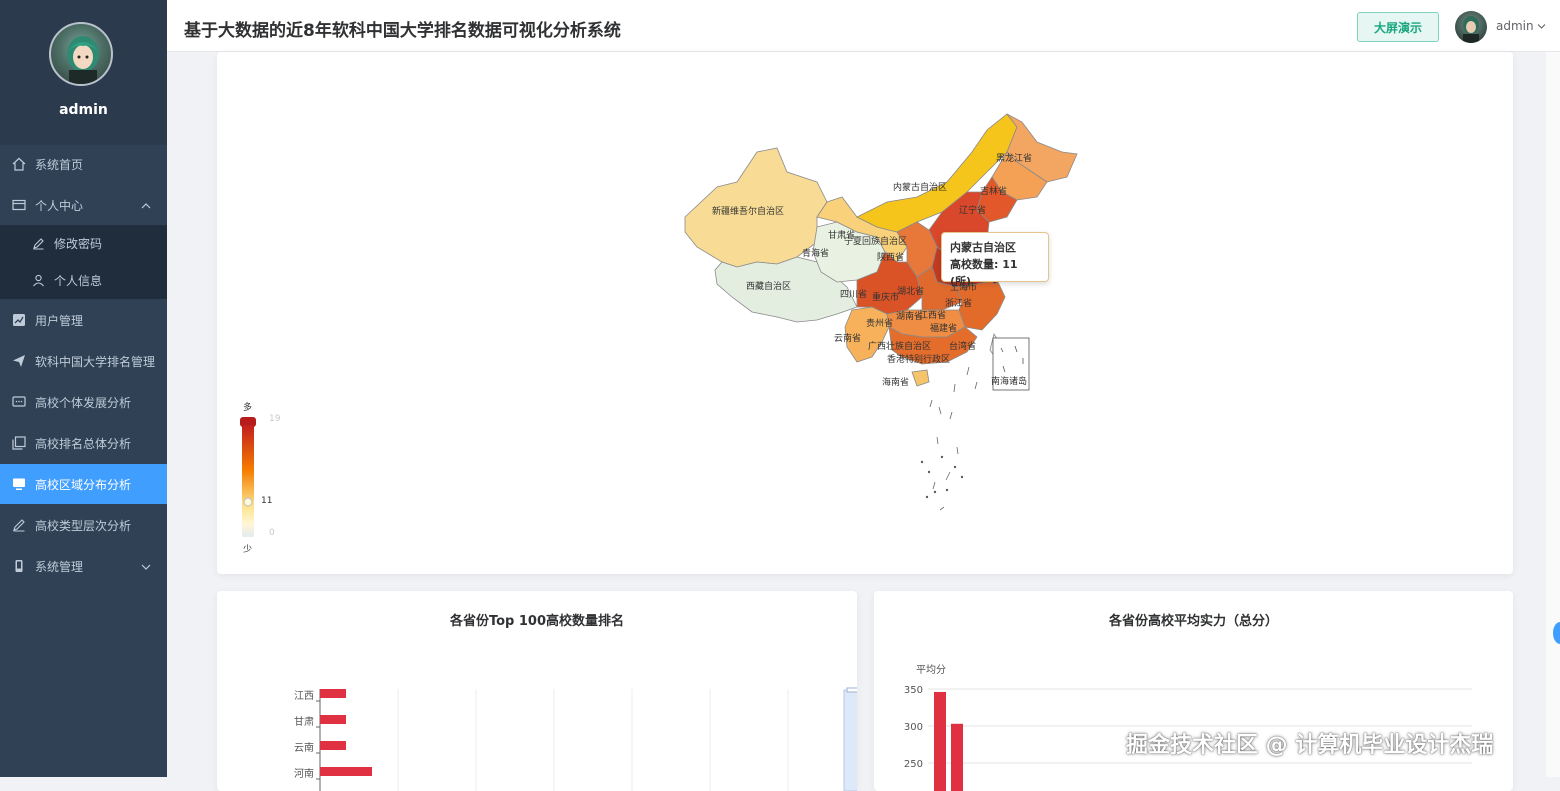  What do you see at coordinates (994, 192) in the screenshot?
I see `label-jilin: 吉林省` at bounding box center [994, 192].